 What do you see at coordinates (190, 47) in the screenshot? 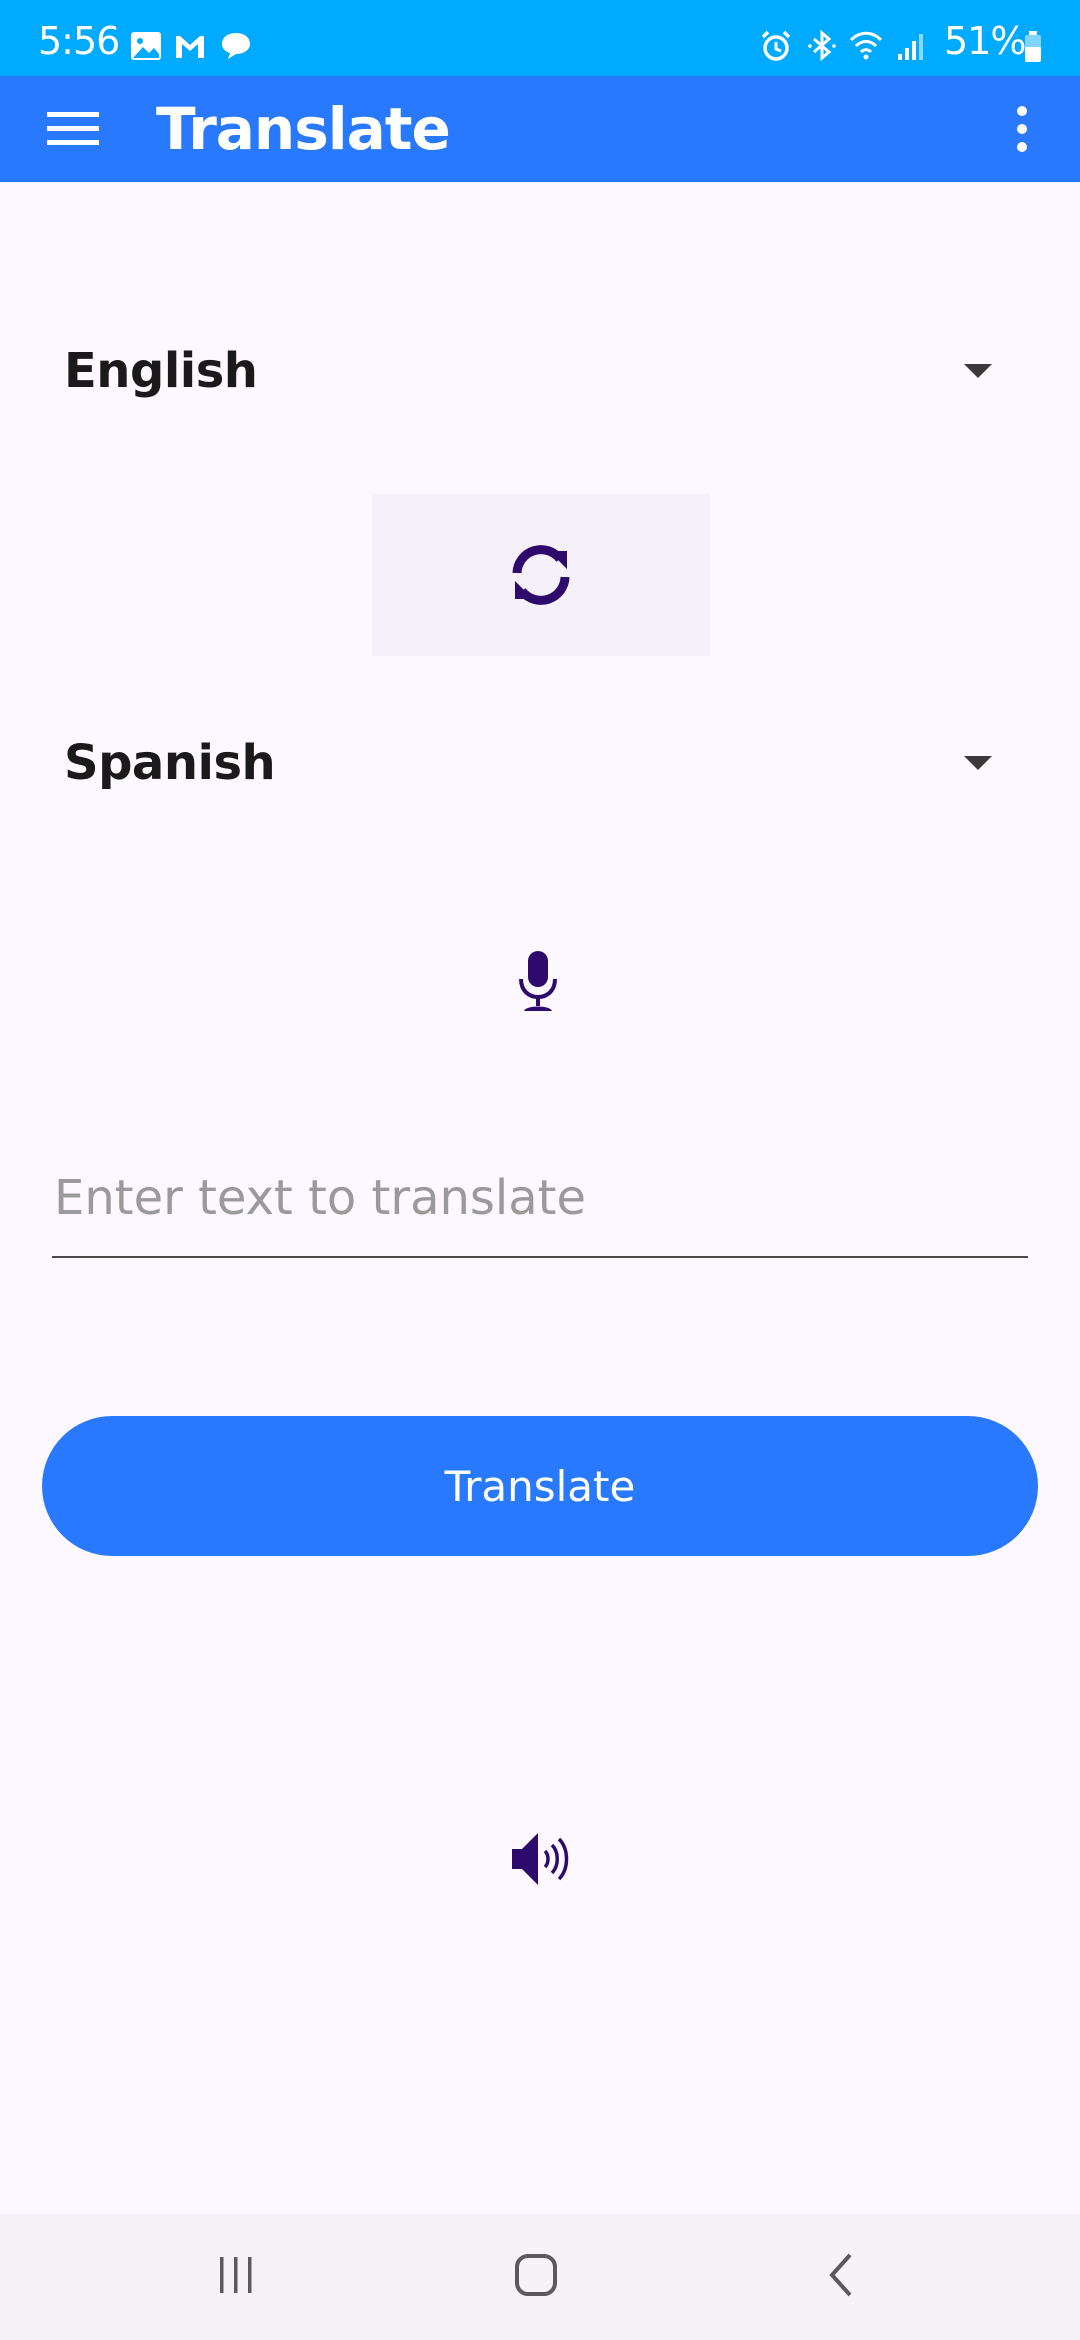
I see `gmail-icon` at bounding box center [190, 47].